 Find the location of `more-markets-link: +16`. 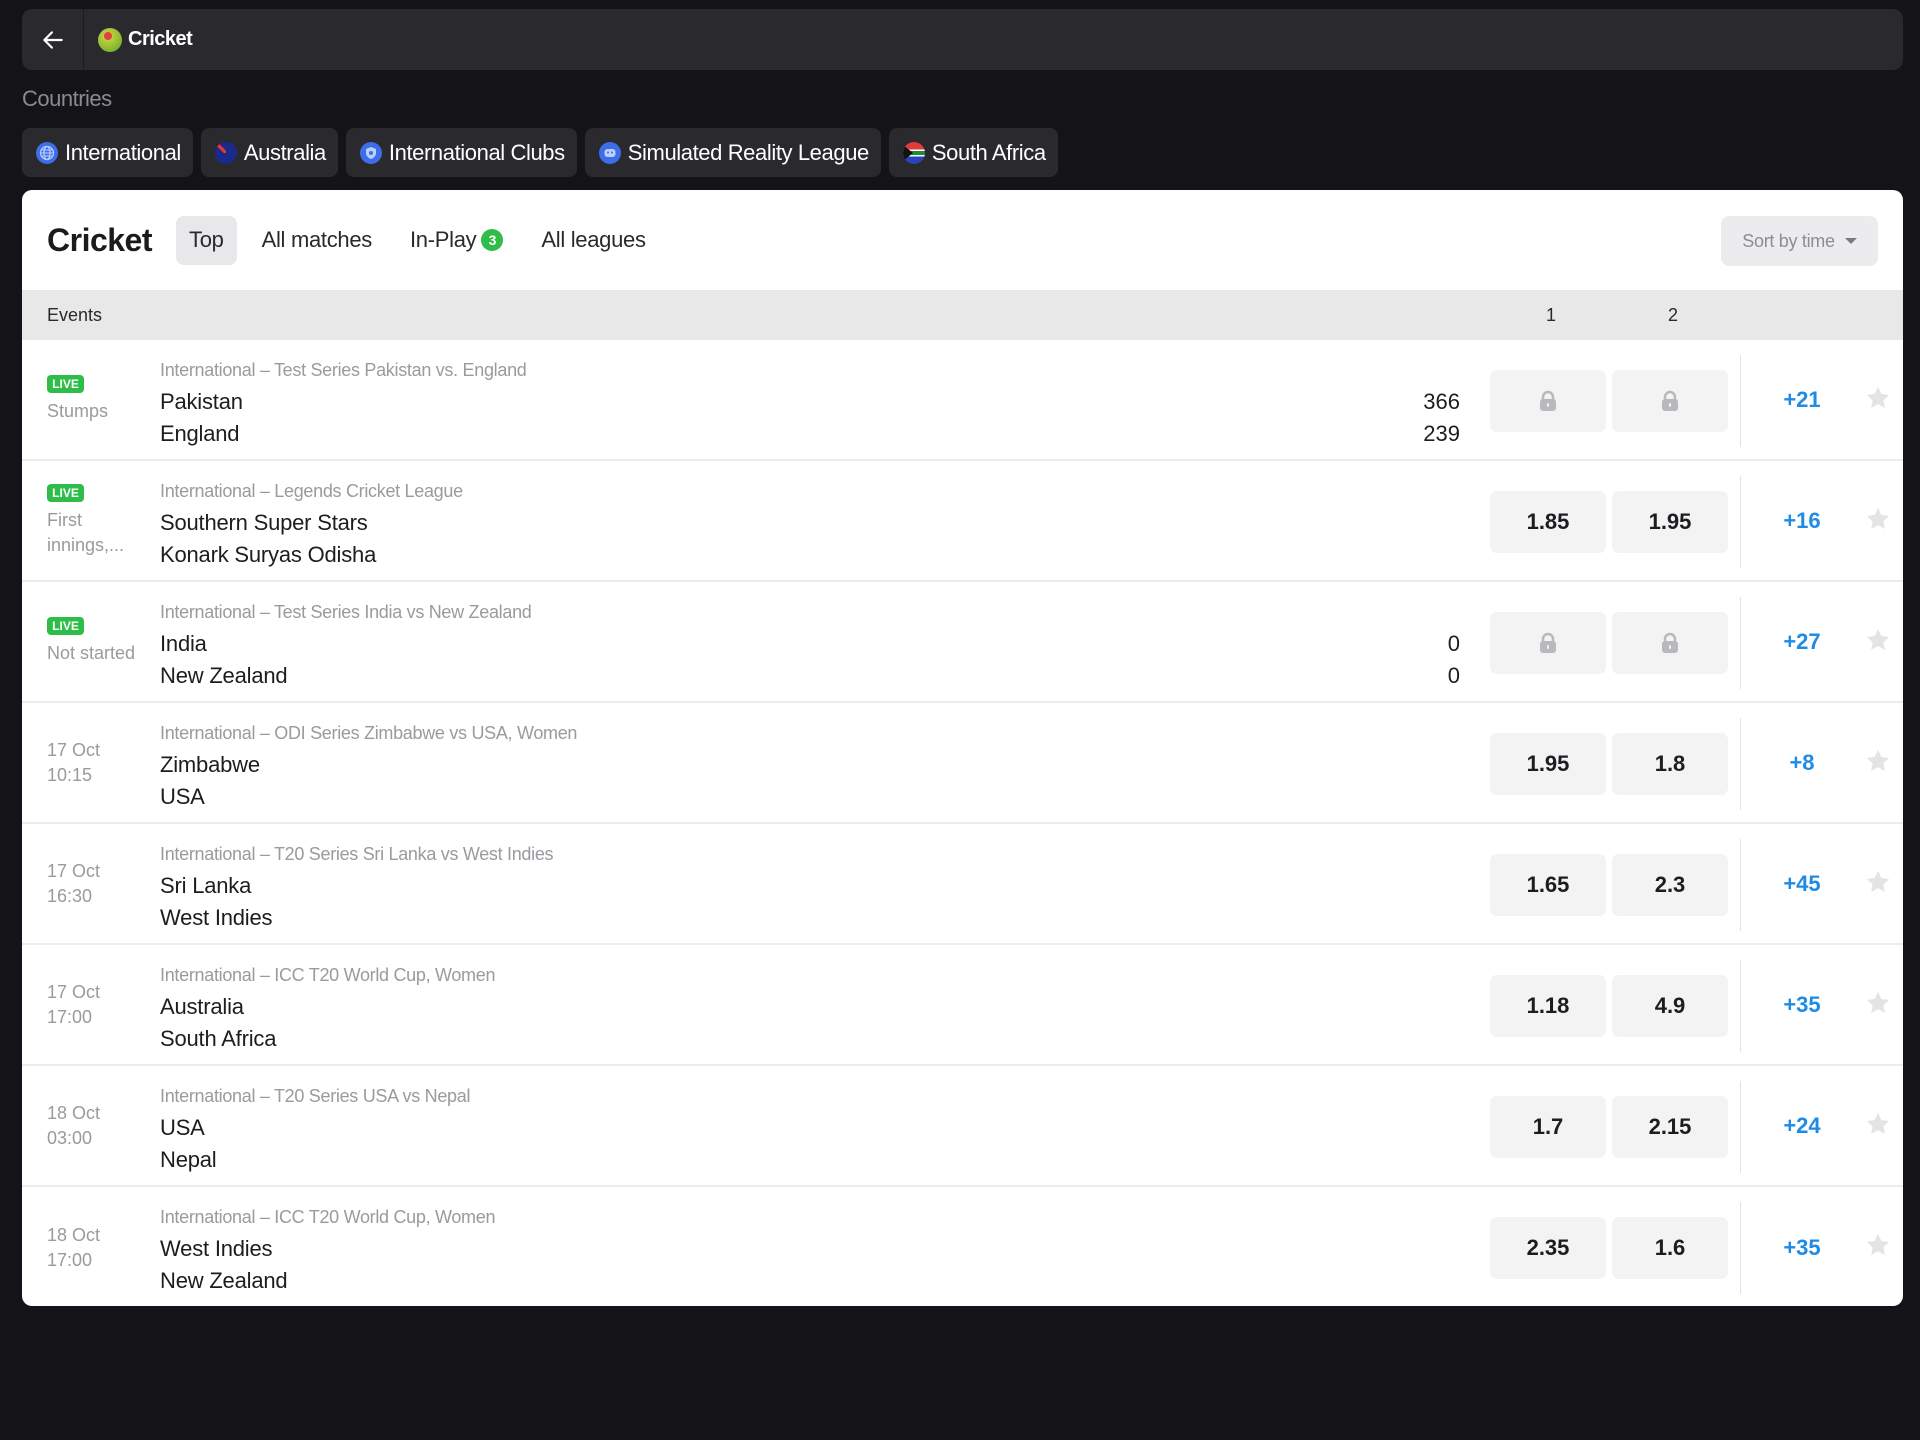

more-markets-link: +16 is located at coordinates (1802, 520).